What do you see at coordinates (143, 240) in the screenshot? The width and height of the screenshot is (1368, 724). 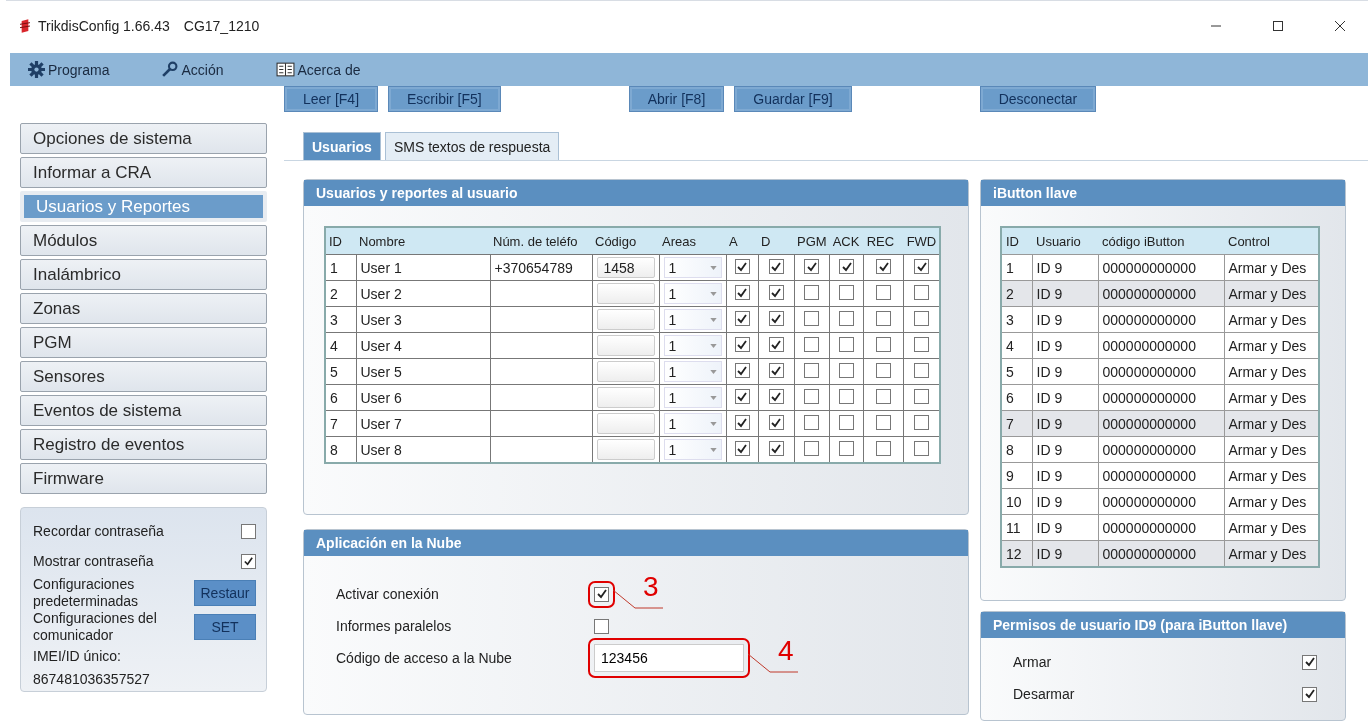 I see `sidebar-item: Módulos` at bounding box center [143, 240].